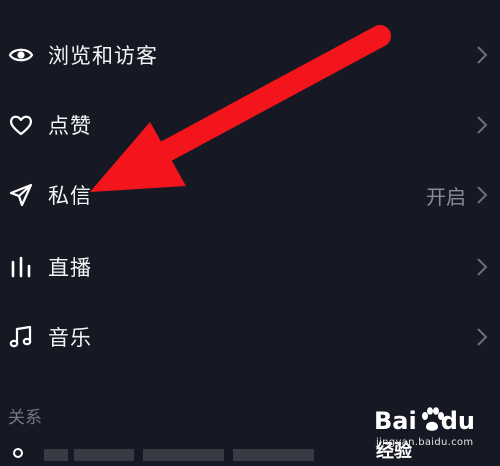  I want to click on heart-icon, so click(21, 125).